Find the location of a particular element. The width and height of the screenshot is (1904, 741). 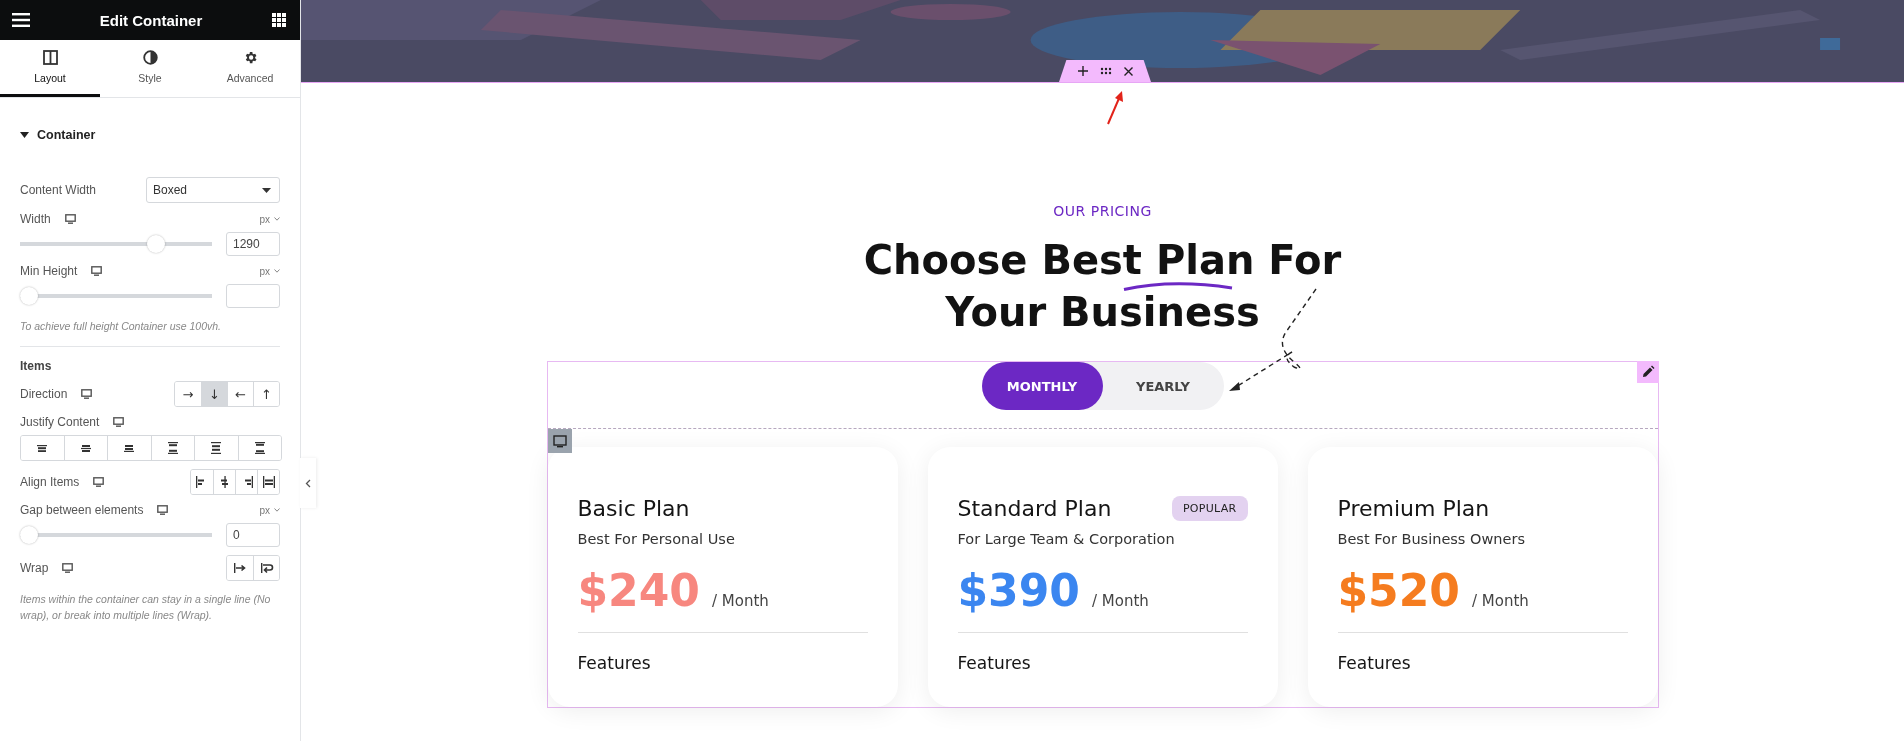

align-option is located at coordinates (268, 482).